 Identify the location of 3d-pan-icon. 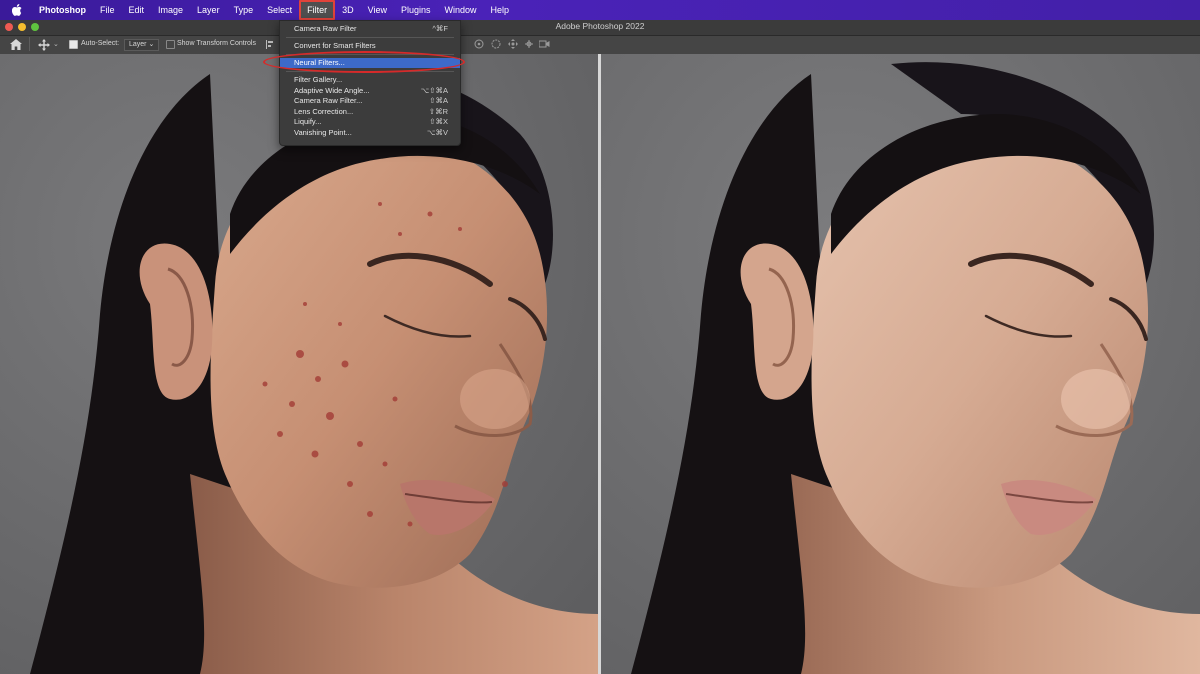
(513, 45).